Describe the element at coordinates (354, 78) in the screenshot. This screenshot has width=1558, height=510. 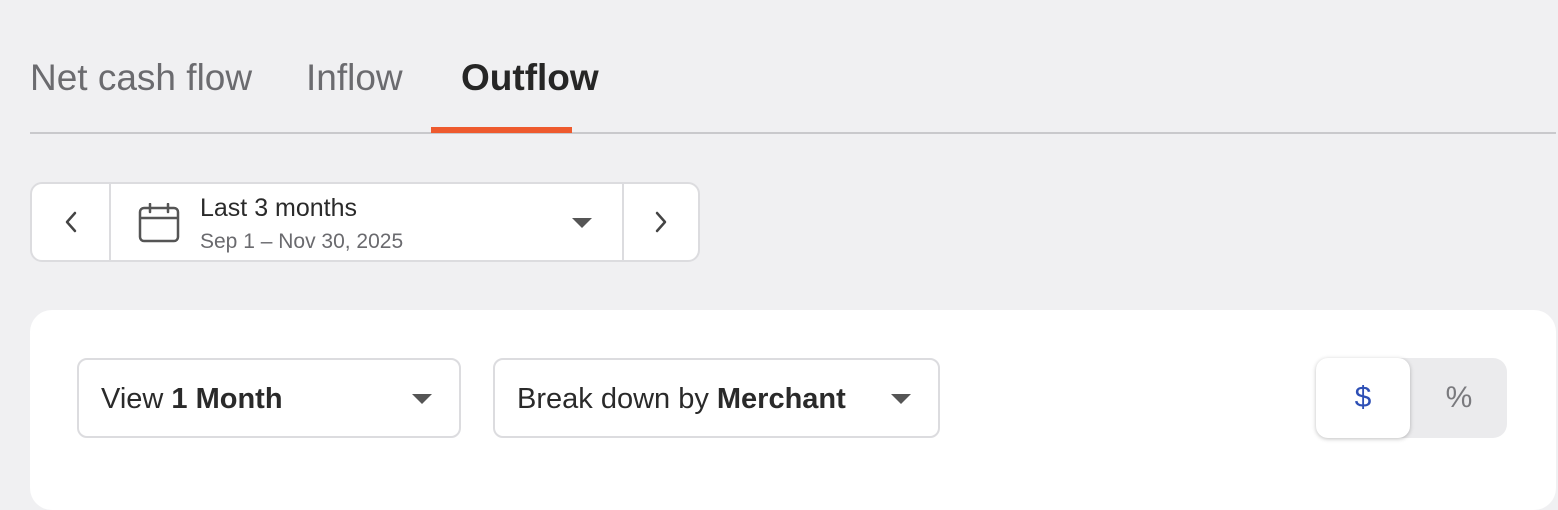
I see `tab-inflow: Inflow` at that location.